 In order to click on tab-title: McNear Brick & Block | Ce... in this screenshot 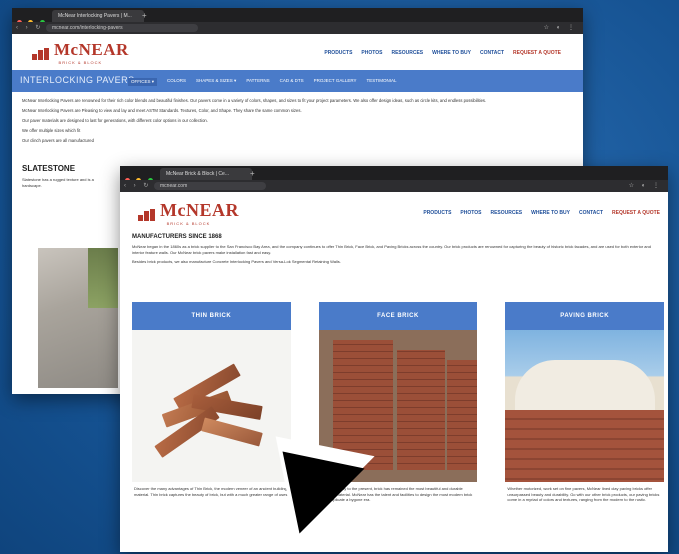, I will do `click(197, 174)`.